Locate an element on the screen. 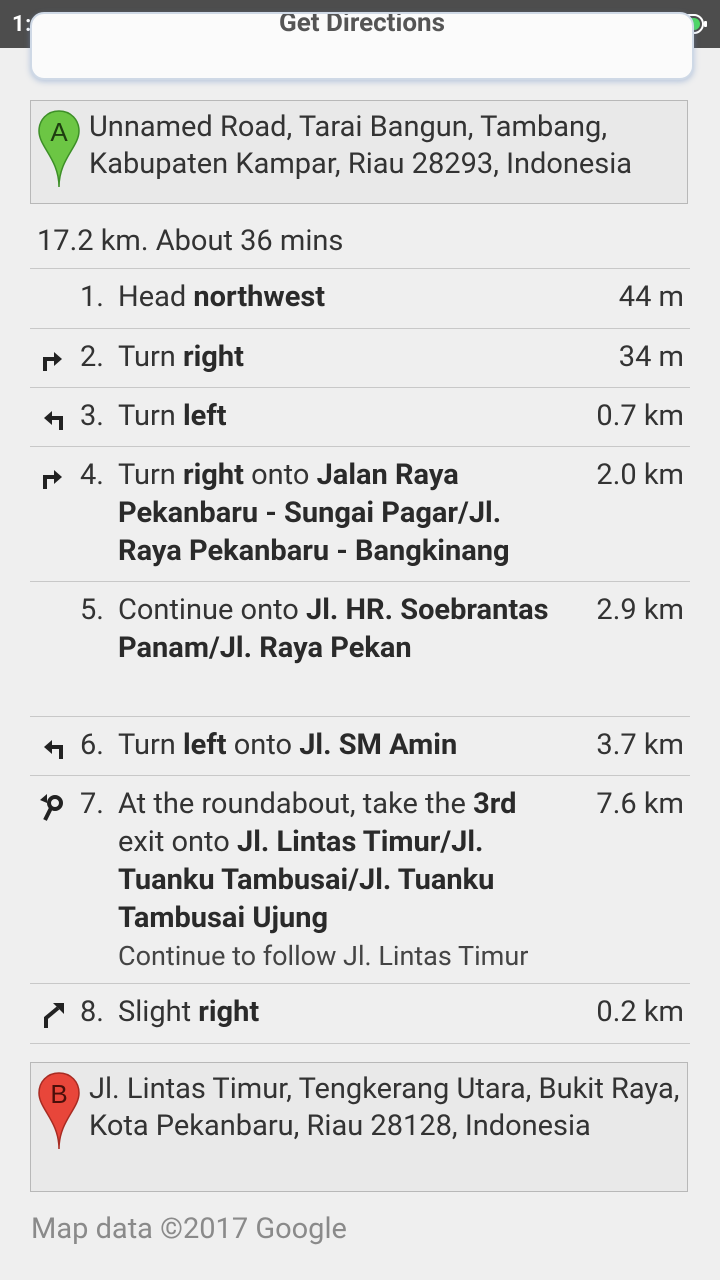  roundabout-icon is located at coordinates (53, 807).